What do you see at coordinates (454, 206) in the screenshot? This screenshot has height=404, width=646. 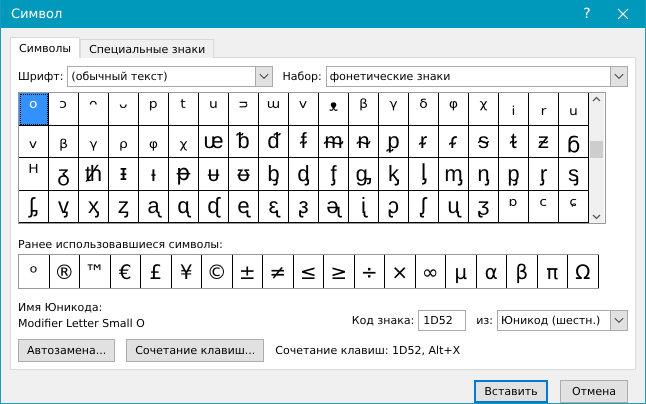 I see `symbol-cell: ᶙ` at bounding box center [454, 206].